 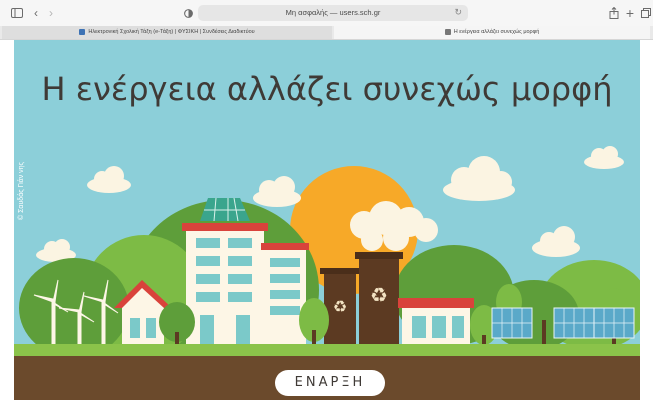 I want to click on forward-icon: ›, so click(x=51, y=13).